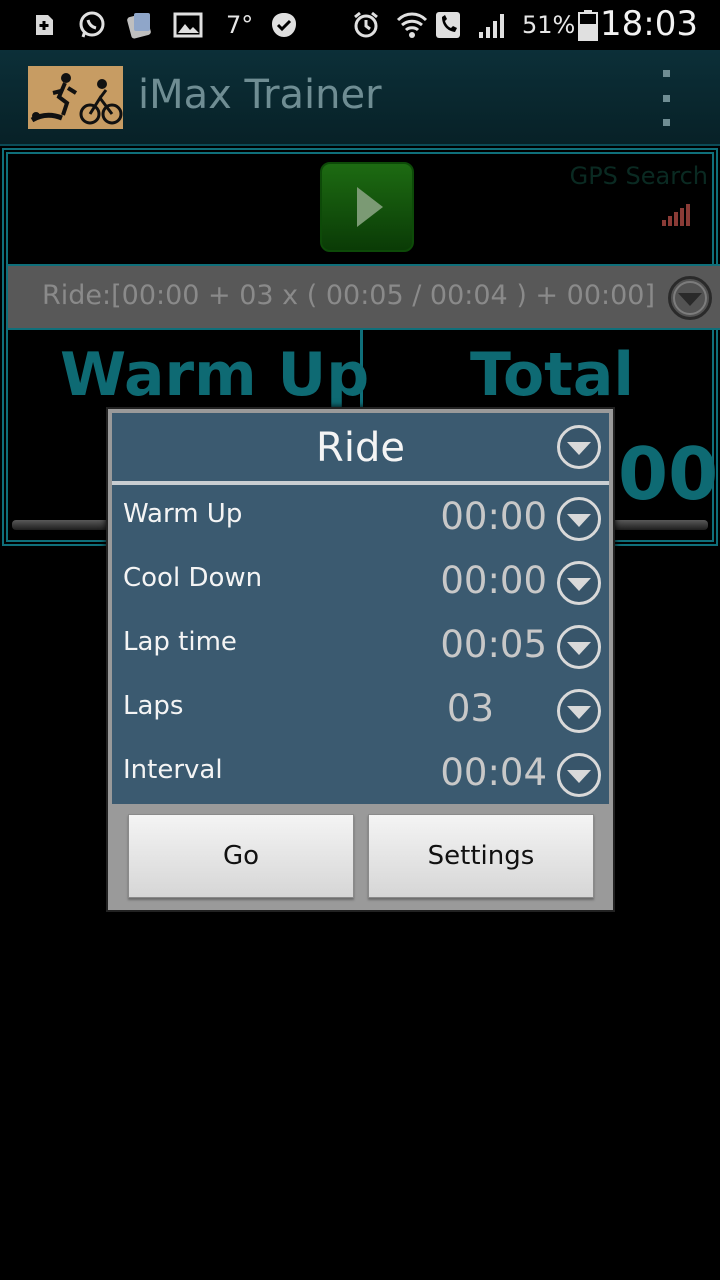  Describe the element at coordinates (492, 25) in the screenshot. I see `signal-icon` at that location.